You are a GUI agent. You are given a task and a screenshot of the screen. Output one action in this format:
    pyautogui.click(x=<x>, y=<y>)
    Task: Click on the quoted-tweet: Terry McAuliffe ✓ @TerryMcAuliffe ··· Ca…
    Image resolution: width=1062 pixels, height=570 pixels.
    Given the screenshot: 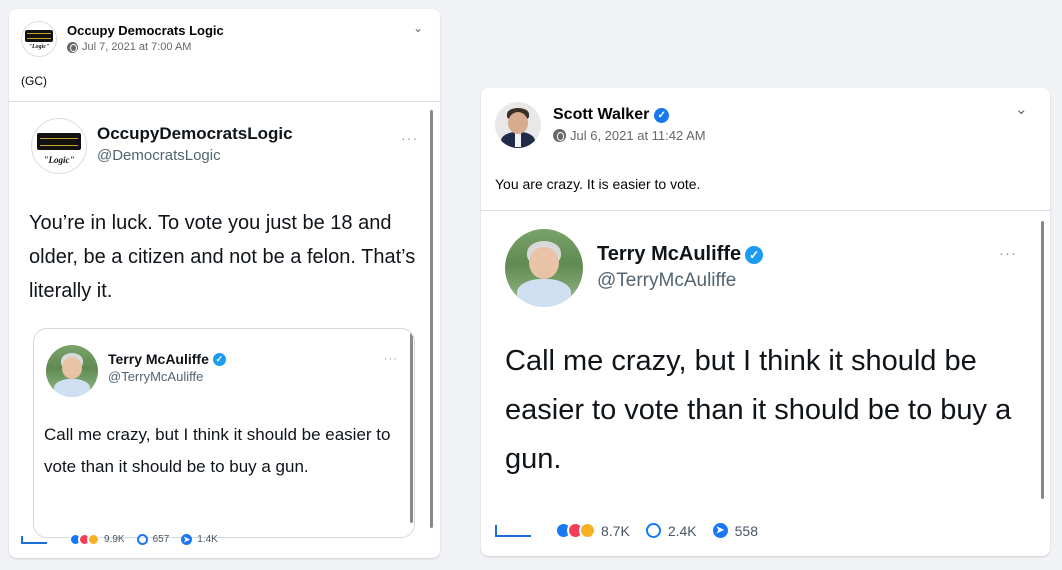 What is the action you would take?
    pyautogui.click(x=224, y=433)
    